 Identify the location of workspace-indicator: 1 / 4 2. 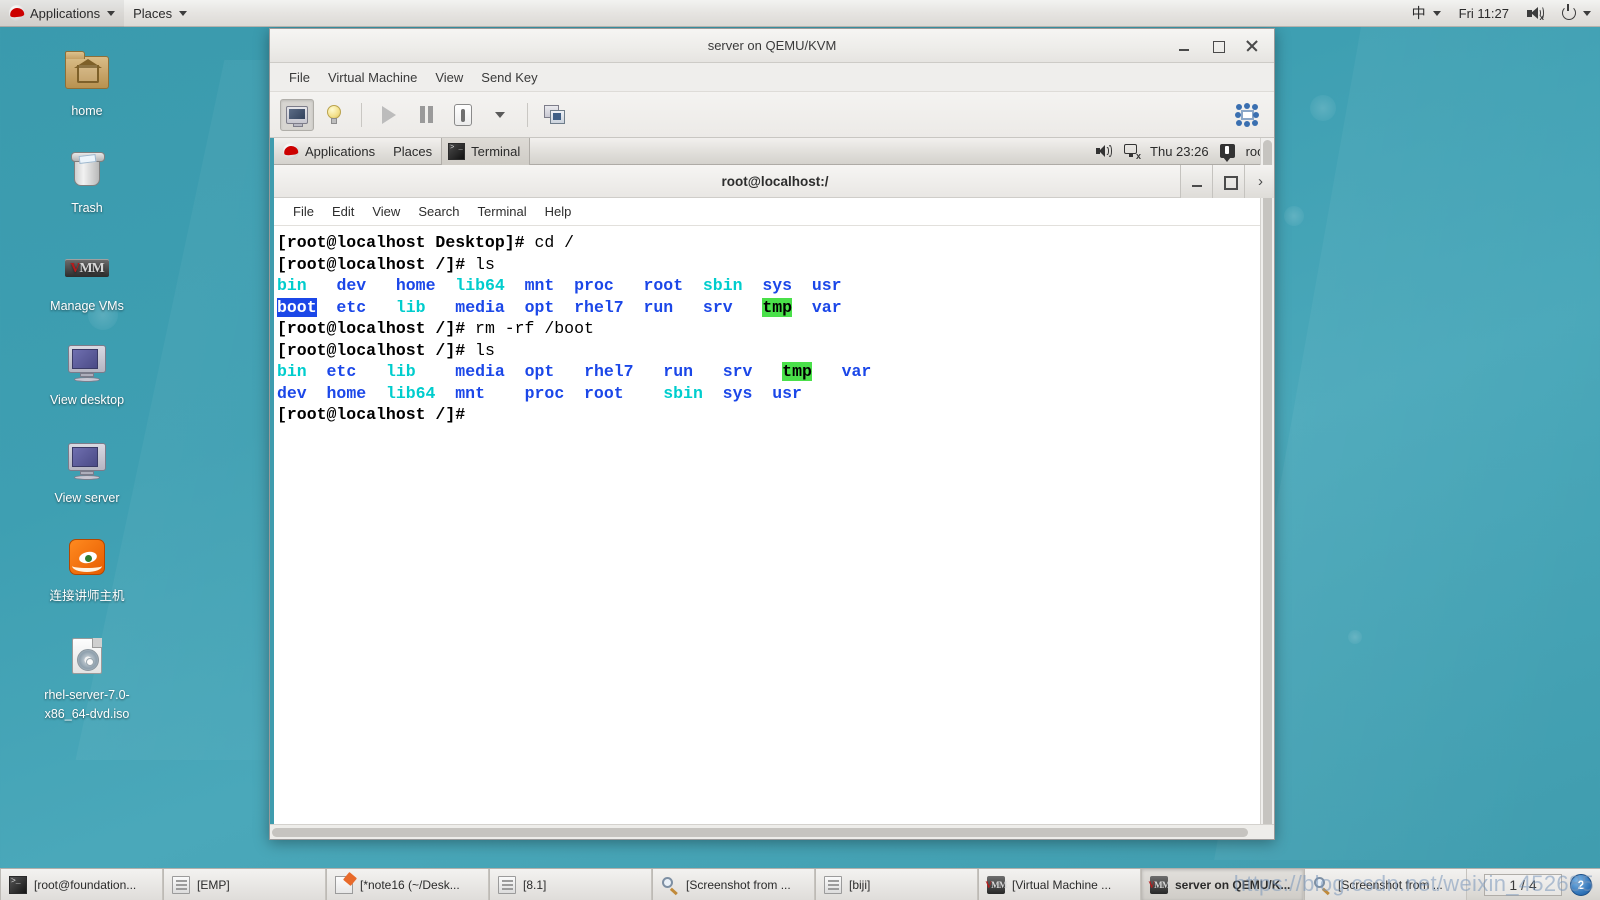
(1537, 884).